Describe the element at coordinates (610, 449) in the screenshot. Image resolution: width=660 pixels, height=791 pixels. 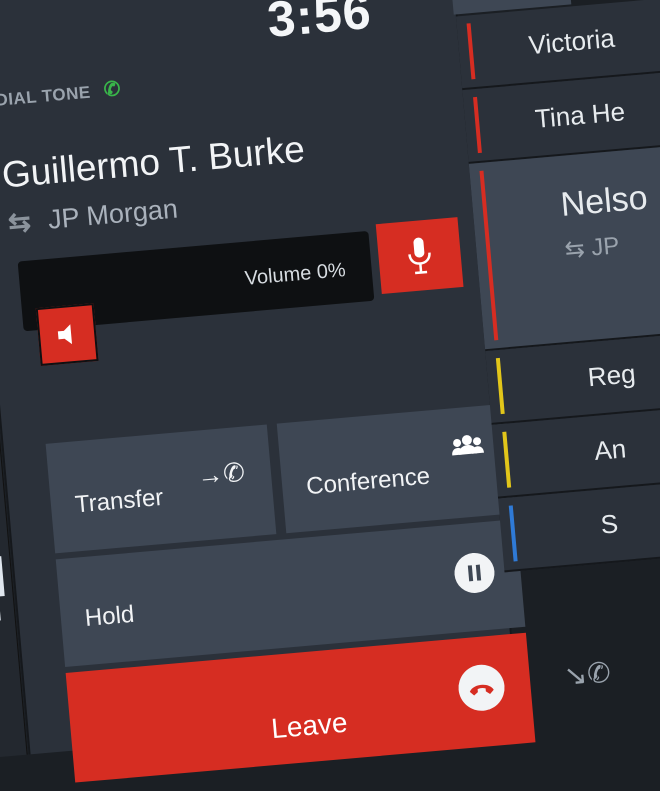
I see `queue-item-name: An` at that location.